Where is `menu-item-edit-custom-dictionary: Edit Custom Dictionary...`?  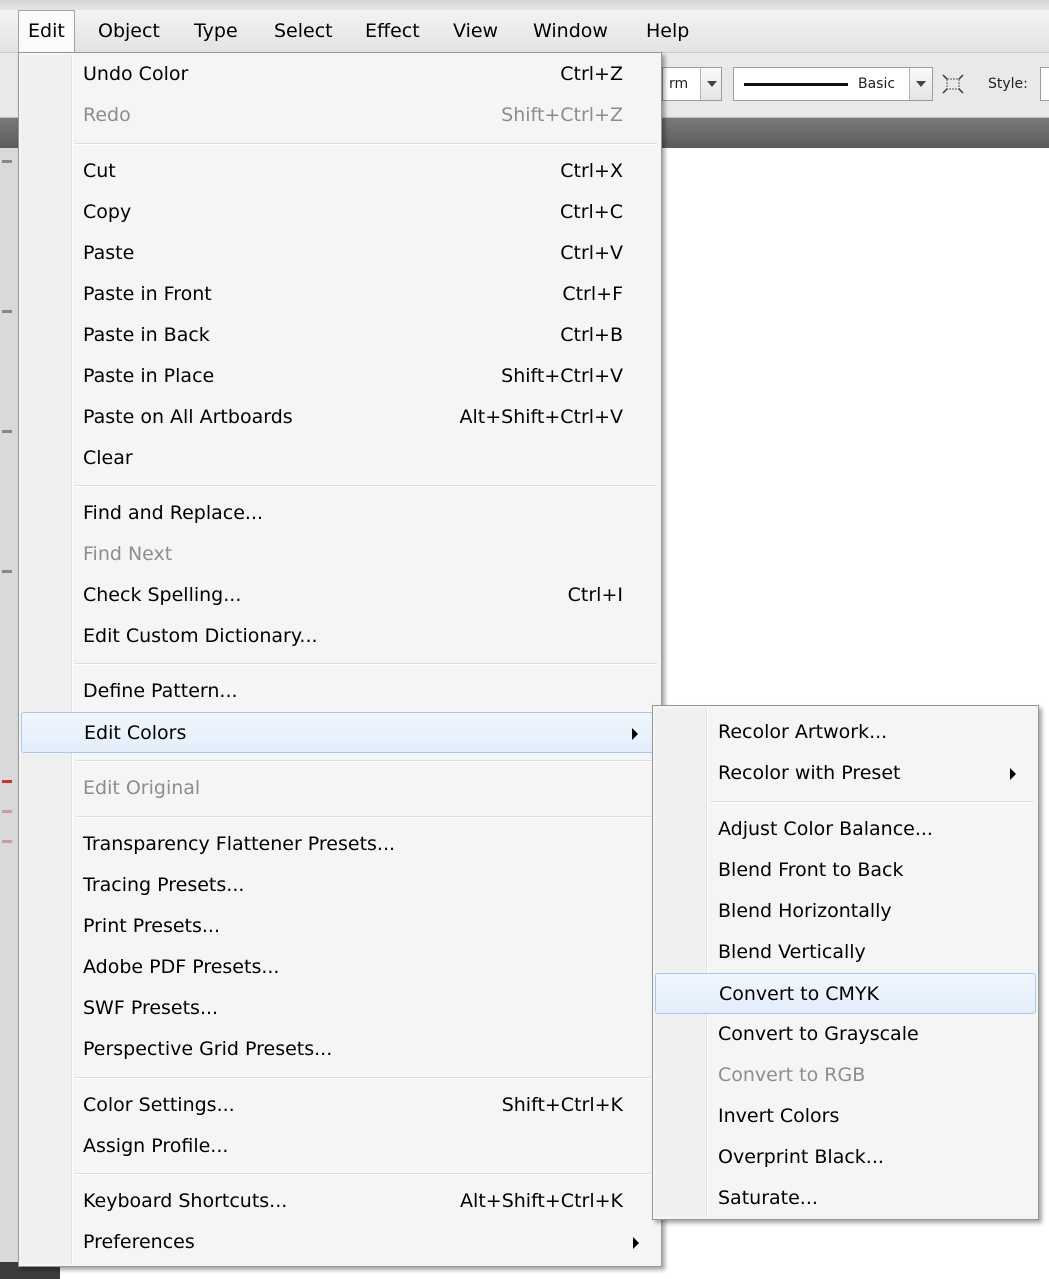 menu-item-edit-custom-dictionary: Edit Custom Dictionary... is located at coordinates (340, 636).